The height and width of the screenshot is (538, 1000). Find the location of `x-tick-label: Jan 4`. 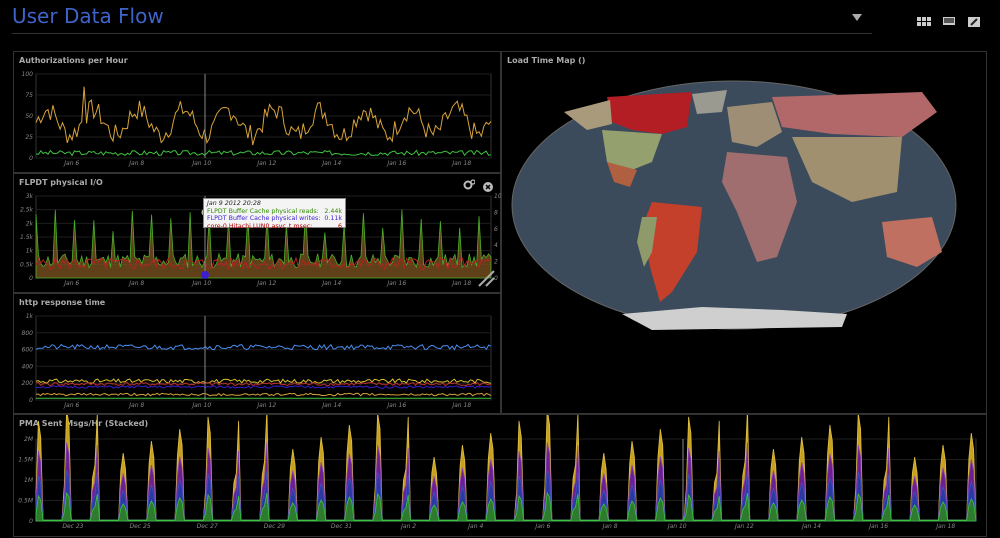

x-tick-label: Jan 4 is located at coordinates (475, 526).